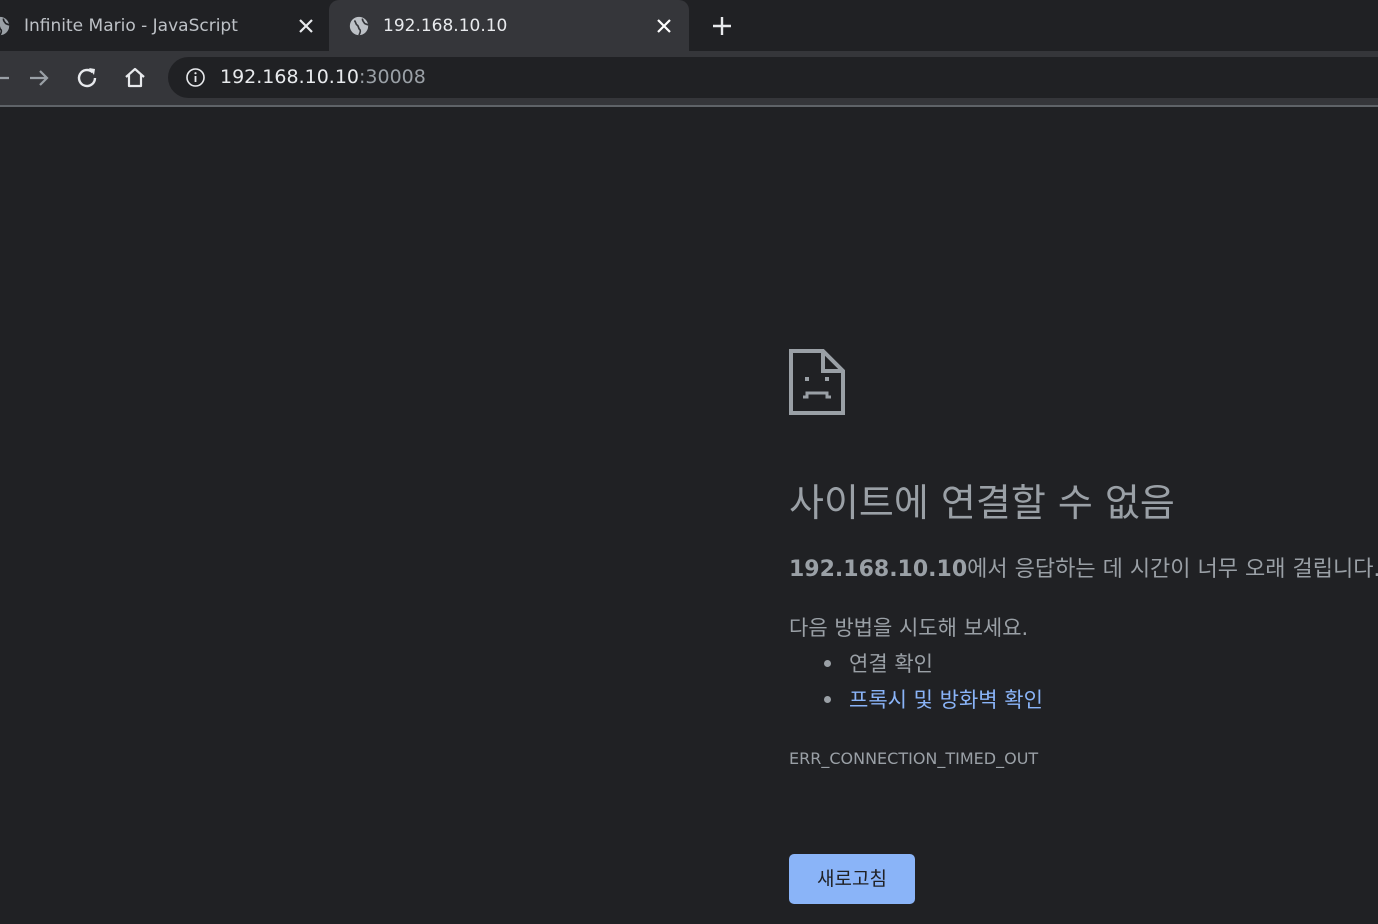  What do you see at coordinates (773, 77) in the screenshot?
I see `address-bar: 192.168.10.10:30008` at bounding box center [773, 77].